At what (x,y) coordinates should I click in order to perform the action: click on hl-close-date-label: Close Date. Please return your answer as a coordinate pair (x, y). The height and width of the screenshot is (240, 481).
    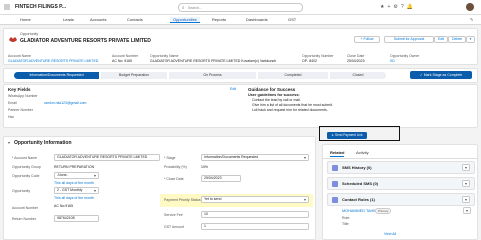
    Looking at the image, I should click on (356, 56).